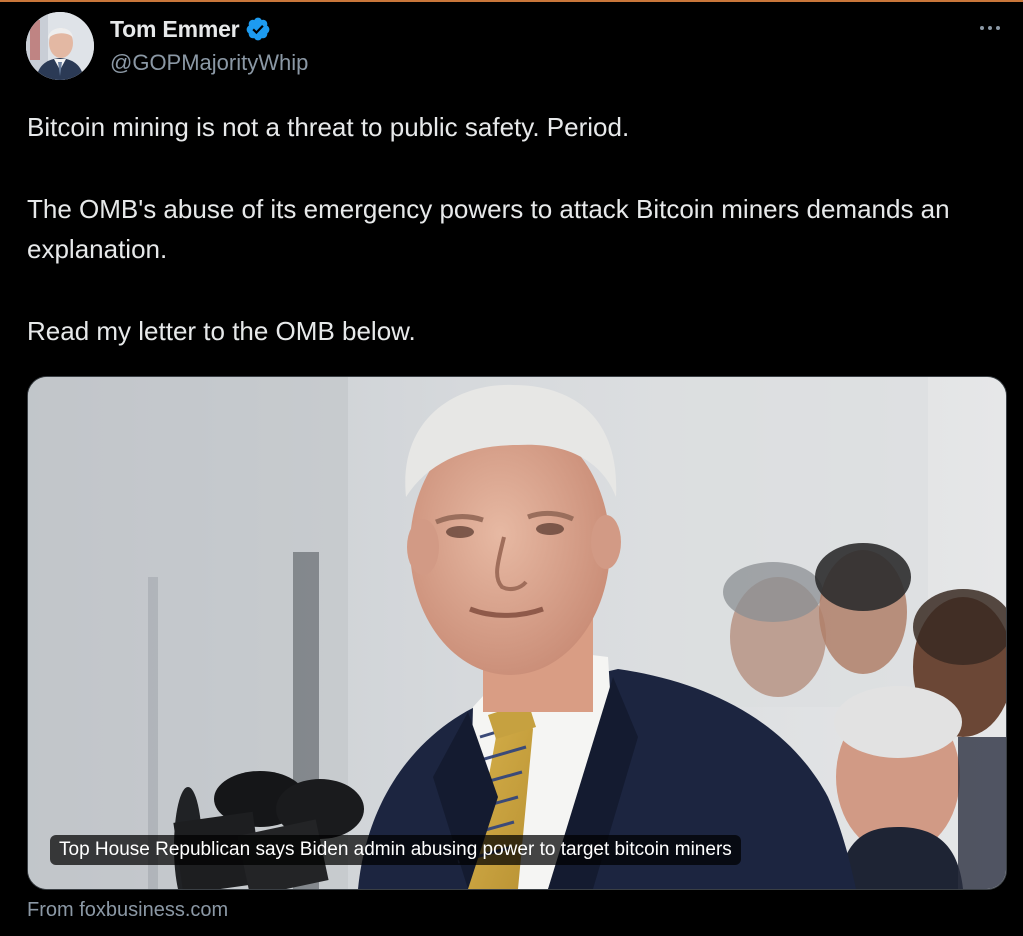 Image resolution: width=1023 pixels, height=936 pixels. Describe the element at coordinates (175, 29) in the screenshot. I see `author-display-name: Tom Emmer` at that location.